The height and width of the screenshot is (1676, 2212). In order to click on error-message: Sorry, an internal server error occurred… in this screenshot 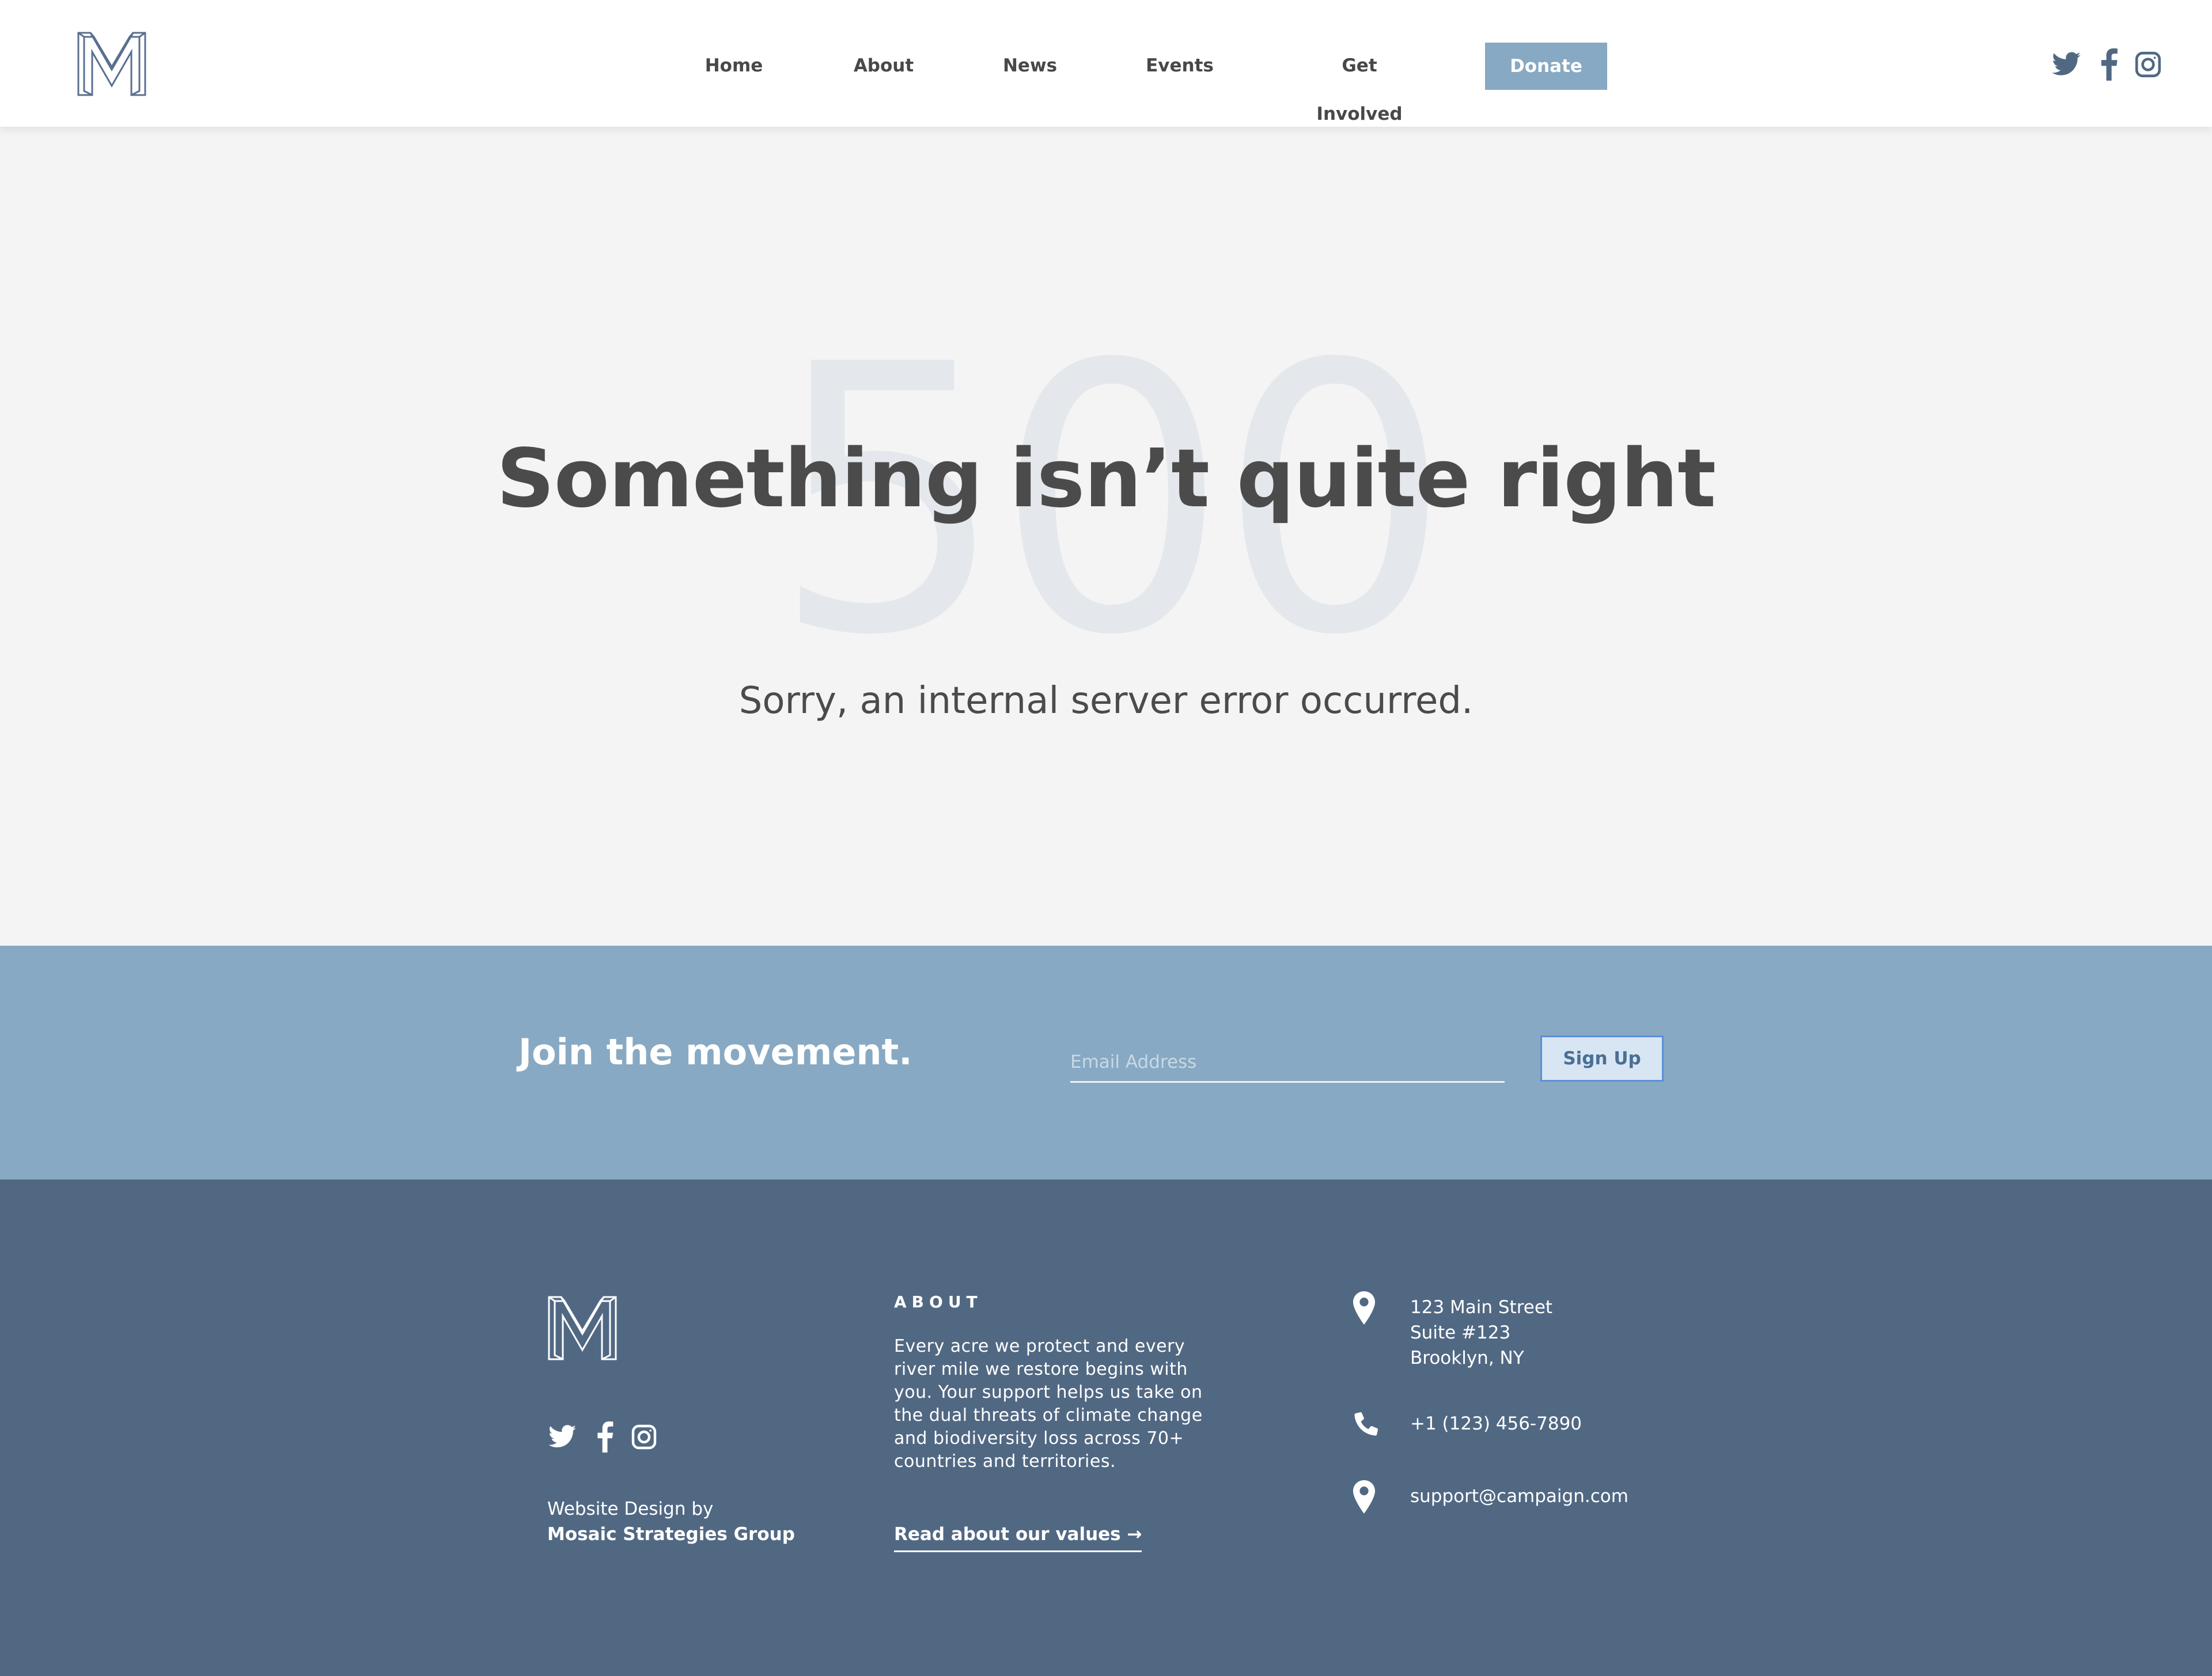, I will do `click(1106, 701)`.